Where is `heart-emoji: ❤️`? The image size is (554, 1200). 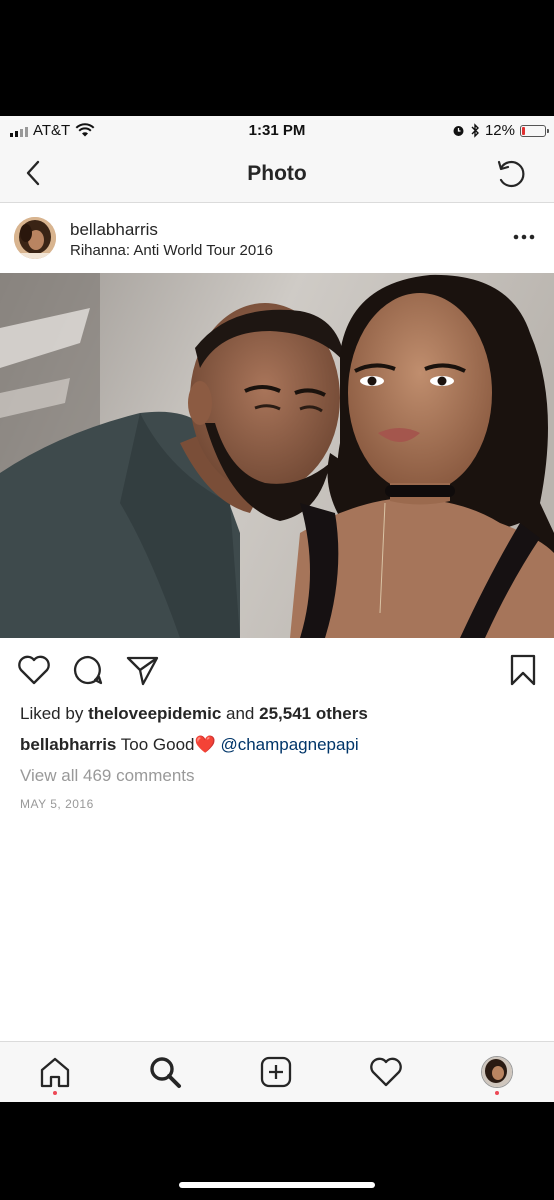
heart-emoji: ❤️ is located at coordinates (205, 744).